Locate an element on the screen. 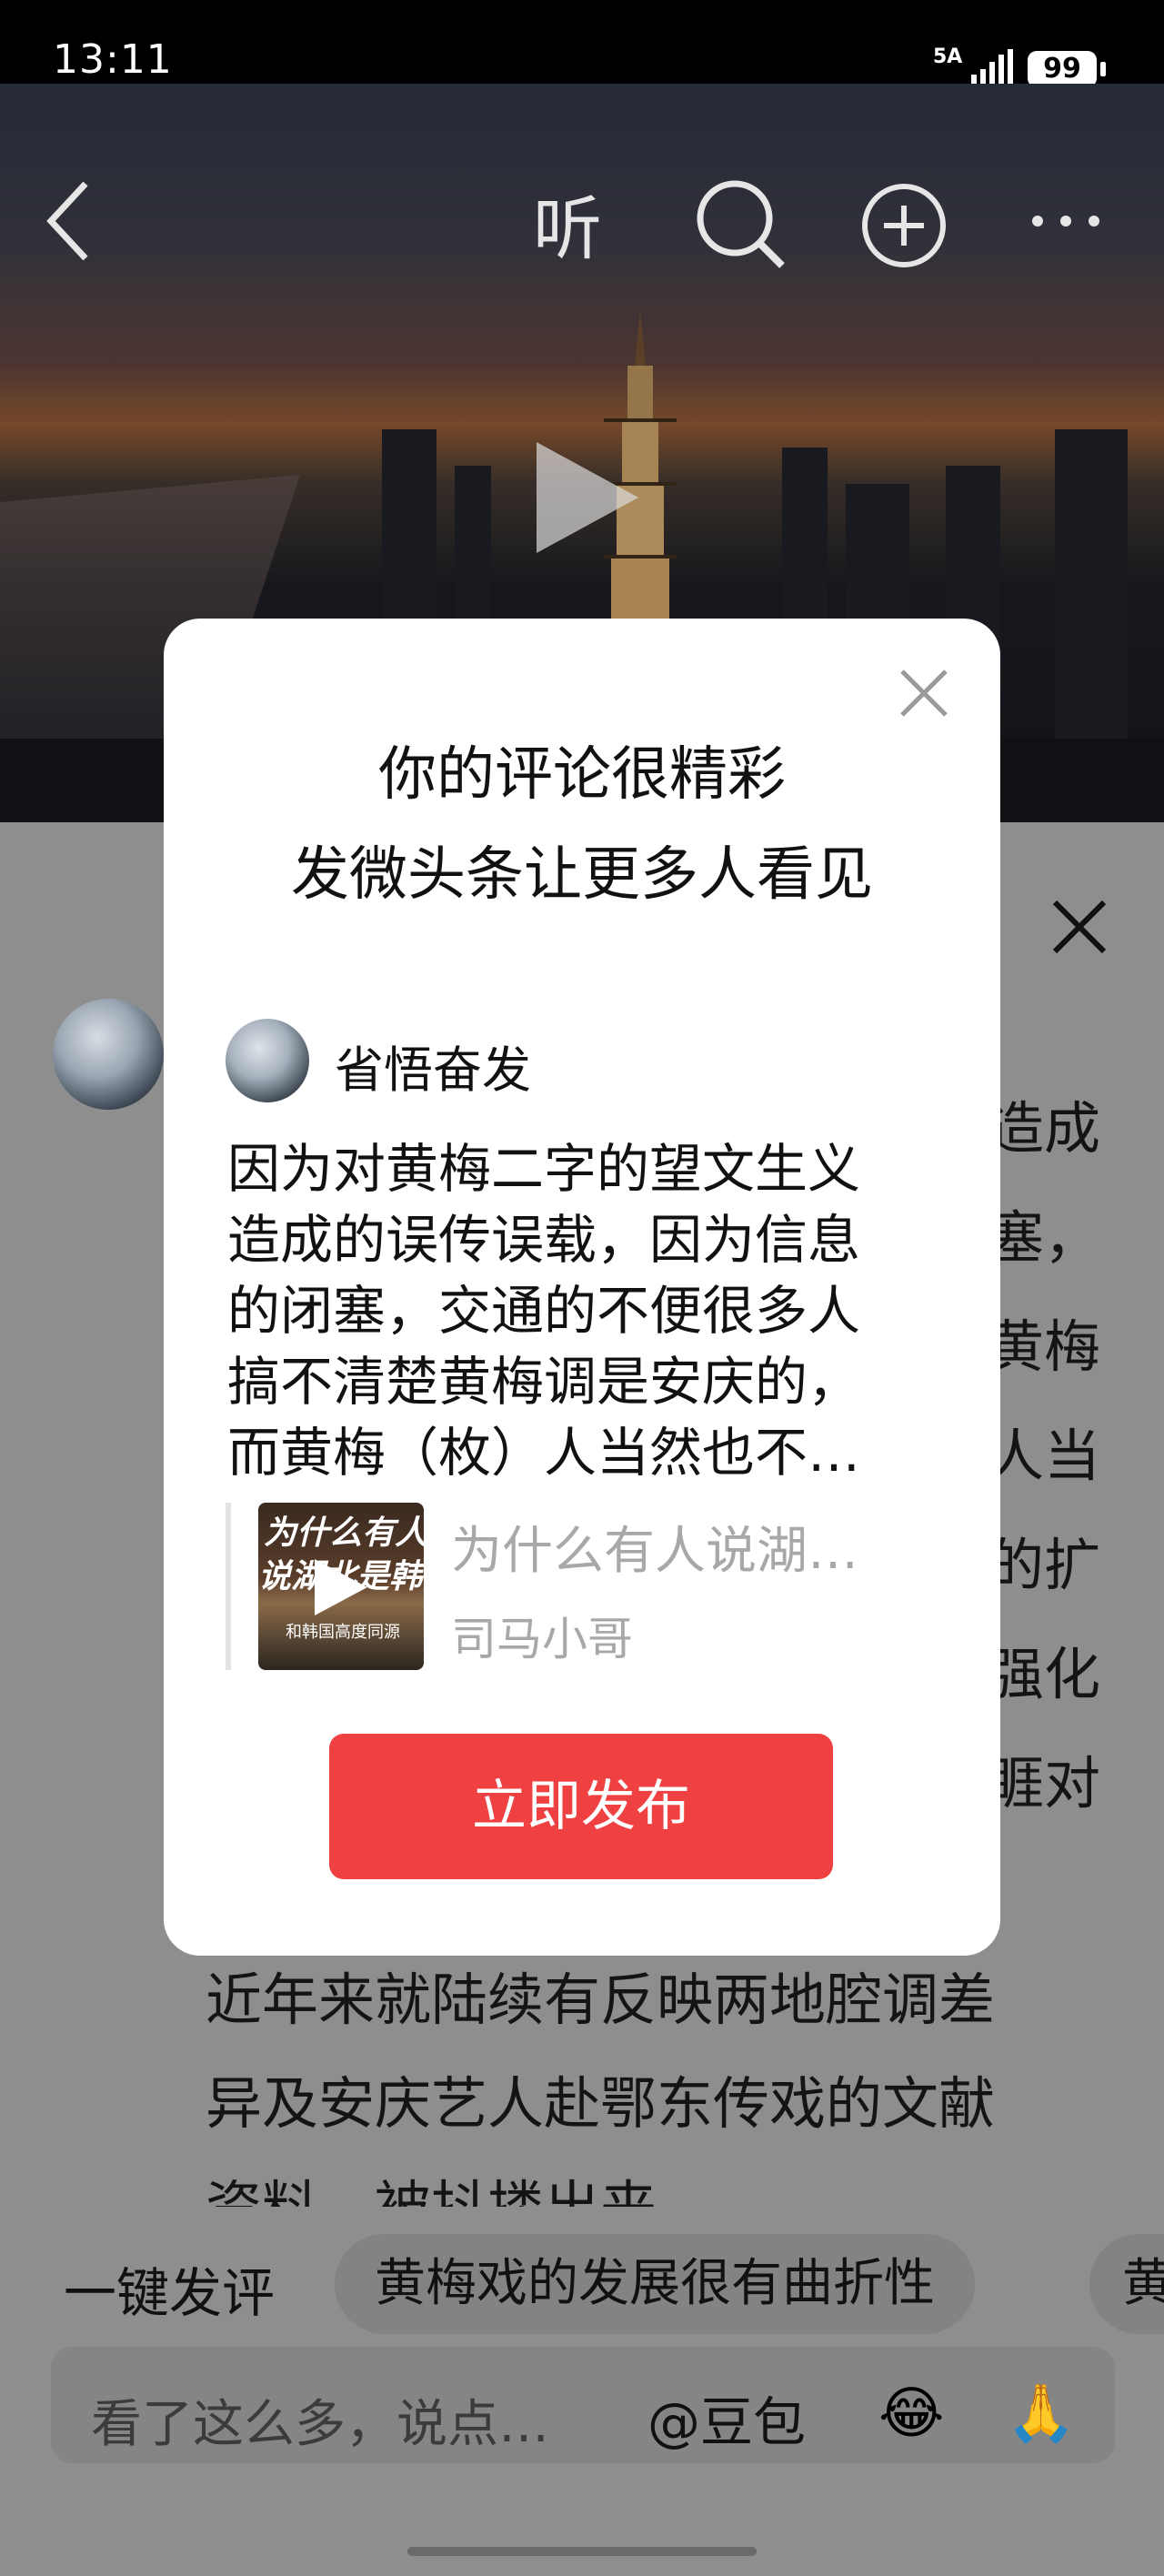  home-indicator is located at coordinates (582, 2551).